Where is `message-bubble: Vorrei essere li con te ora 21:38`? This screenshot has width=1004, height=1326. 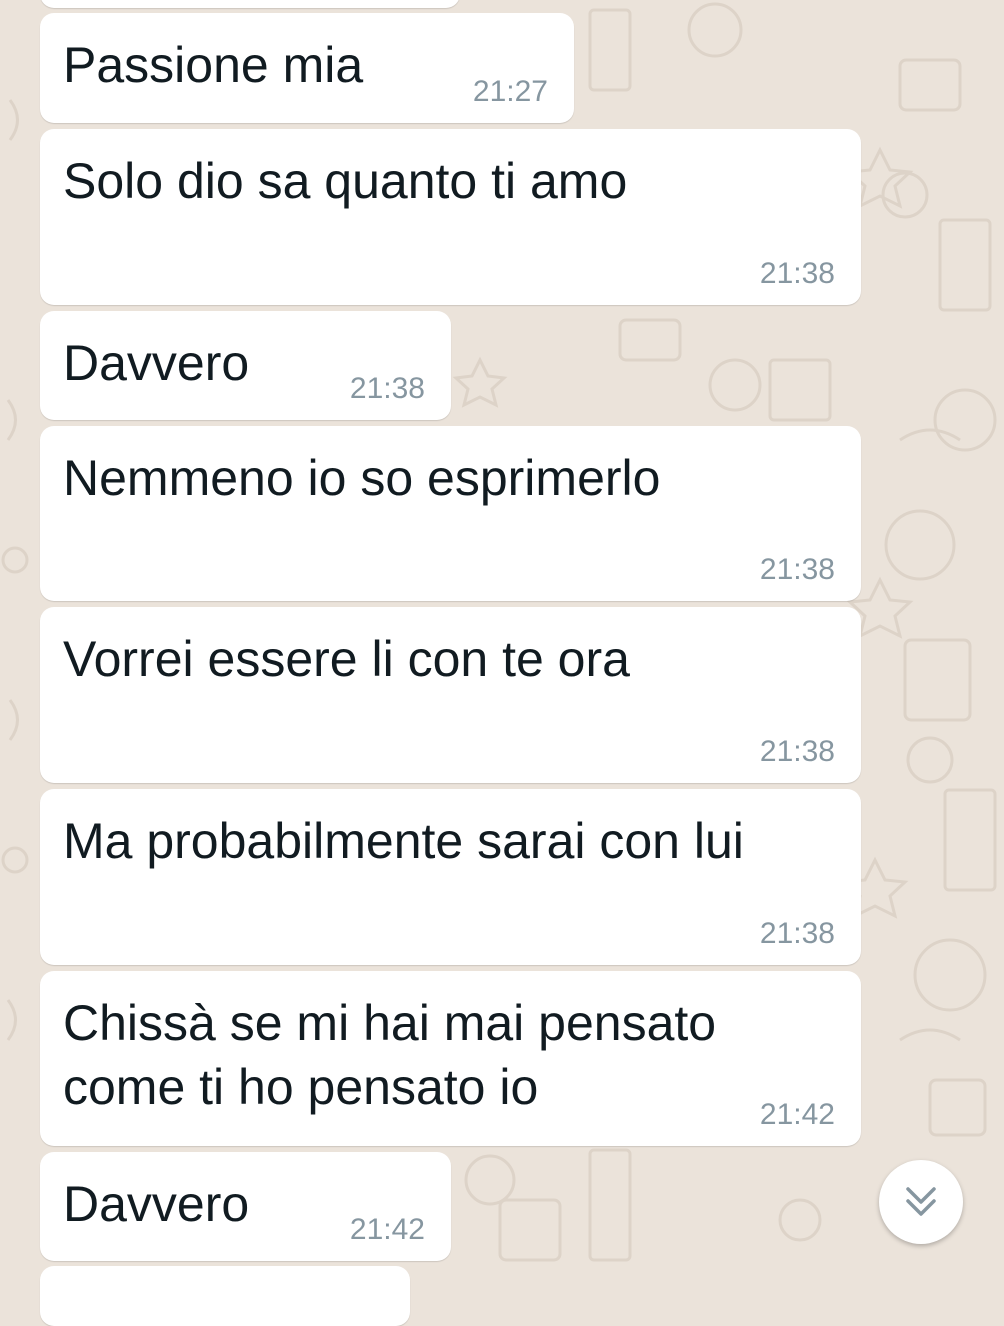
message-bubble: Vorrei essere li con te ora 21:38 is located at coordinates (450, 695).